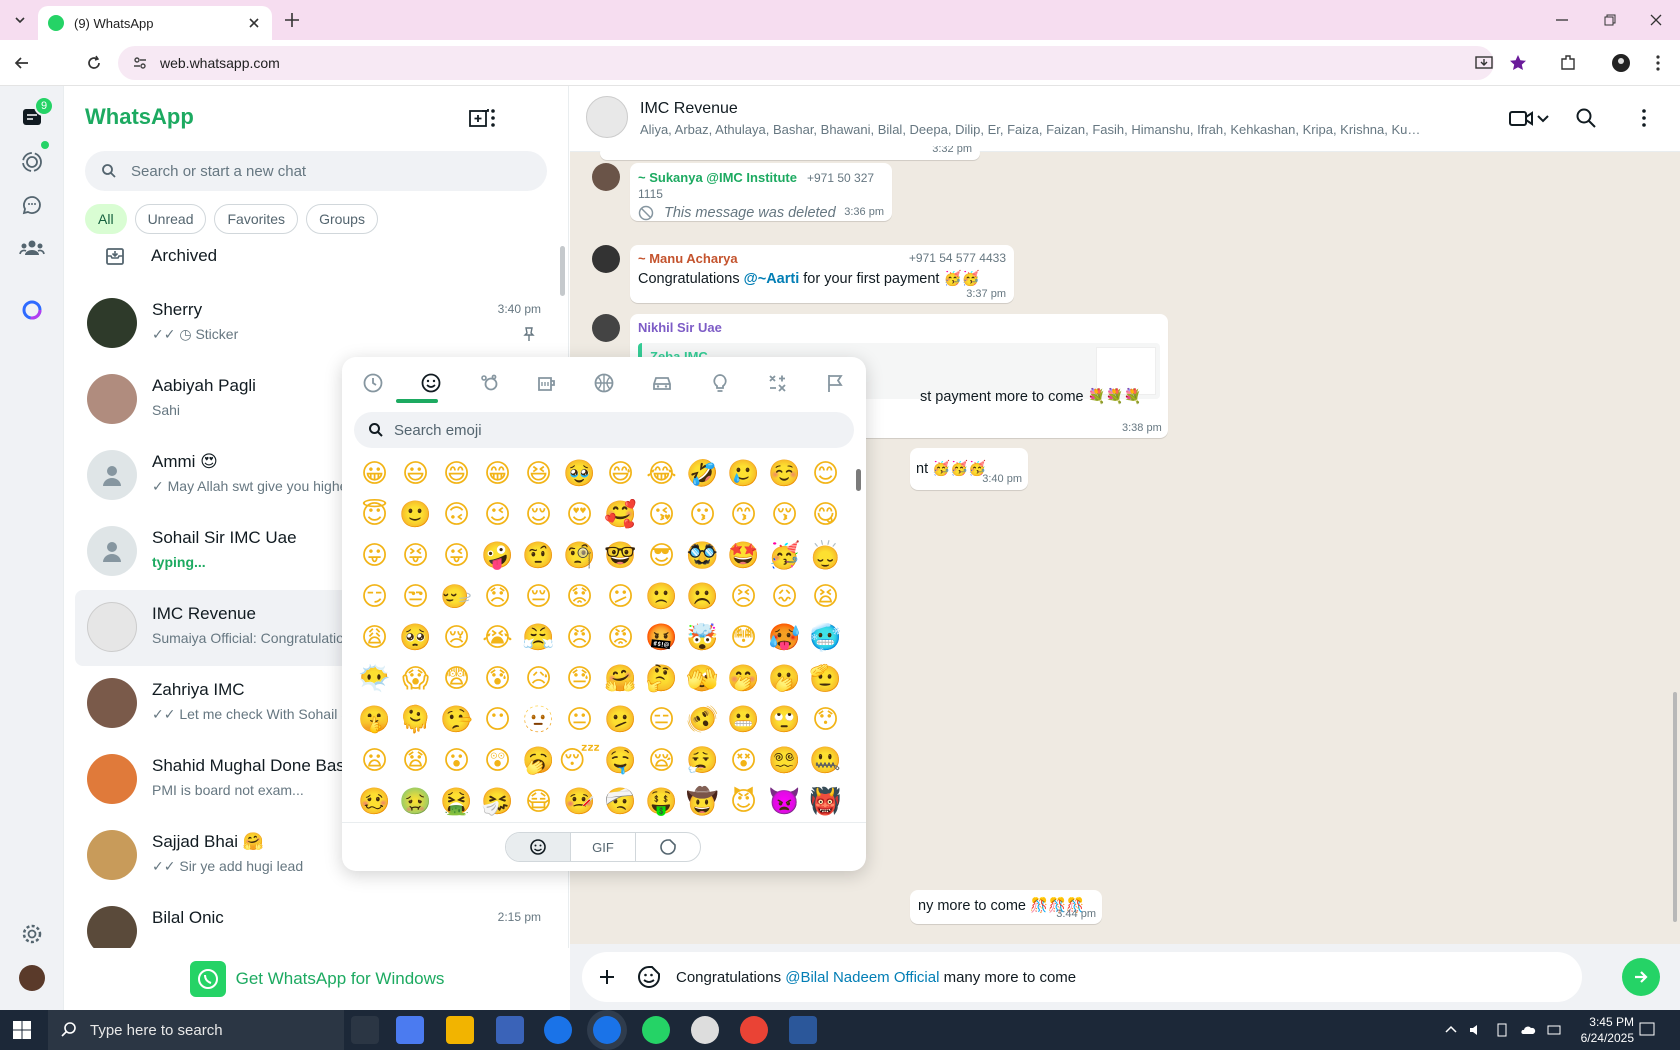  What do you see at coordinates (374, 760) in the screenshot?
I see `emoji-cell: 😦` at bounding box center [374, 760].